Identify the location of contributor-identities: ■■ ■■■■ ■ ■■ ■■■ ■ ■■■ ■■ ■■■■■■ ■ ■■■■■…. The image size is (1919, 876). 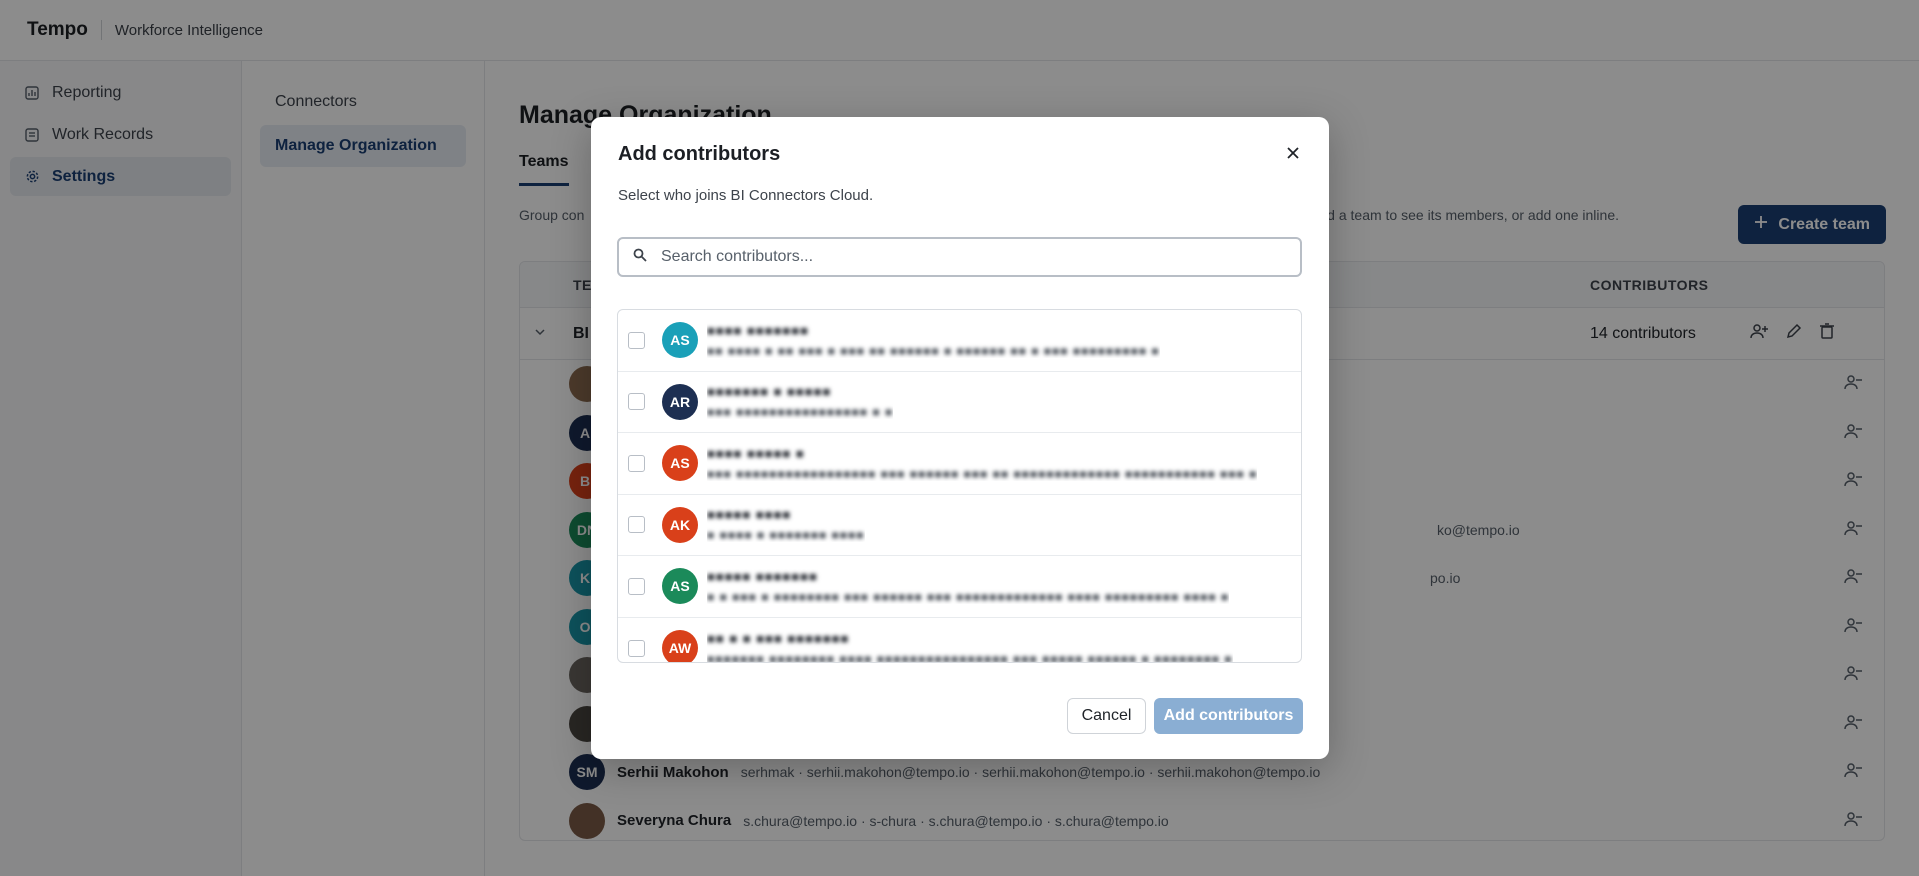
(933, 350).